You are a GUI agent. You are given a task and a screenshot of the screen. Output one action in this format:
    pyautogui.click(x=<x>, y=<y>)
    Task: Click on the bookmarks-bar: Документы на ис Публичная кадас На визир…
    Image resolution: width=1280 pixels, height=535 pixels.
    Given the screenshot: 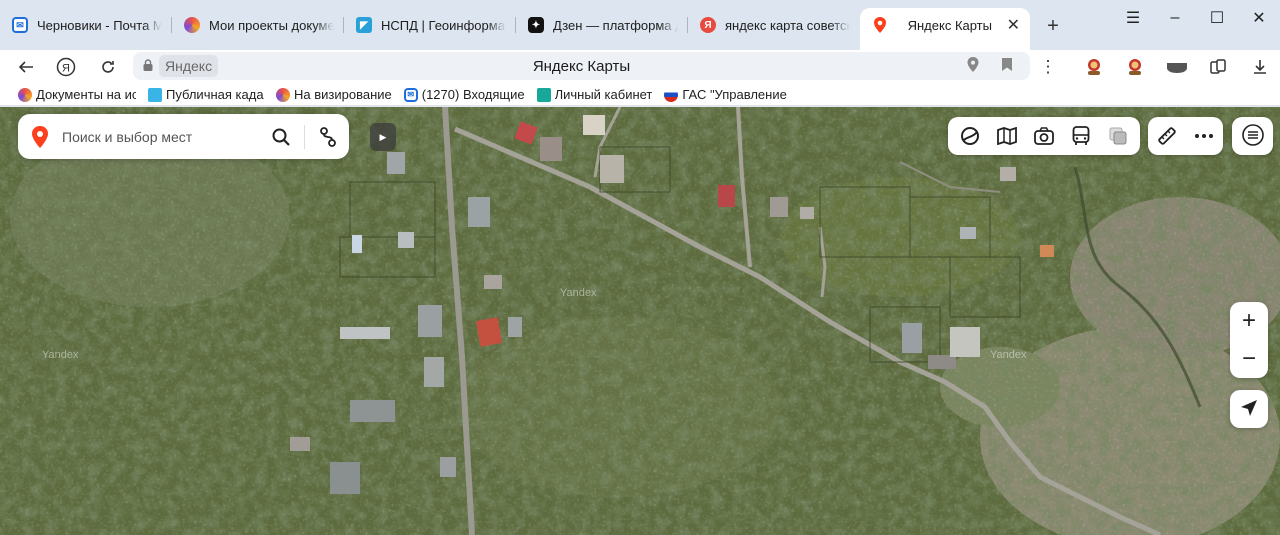 What is the action you would take?
    pyautogui.click(x=640, y=95)
    